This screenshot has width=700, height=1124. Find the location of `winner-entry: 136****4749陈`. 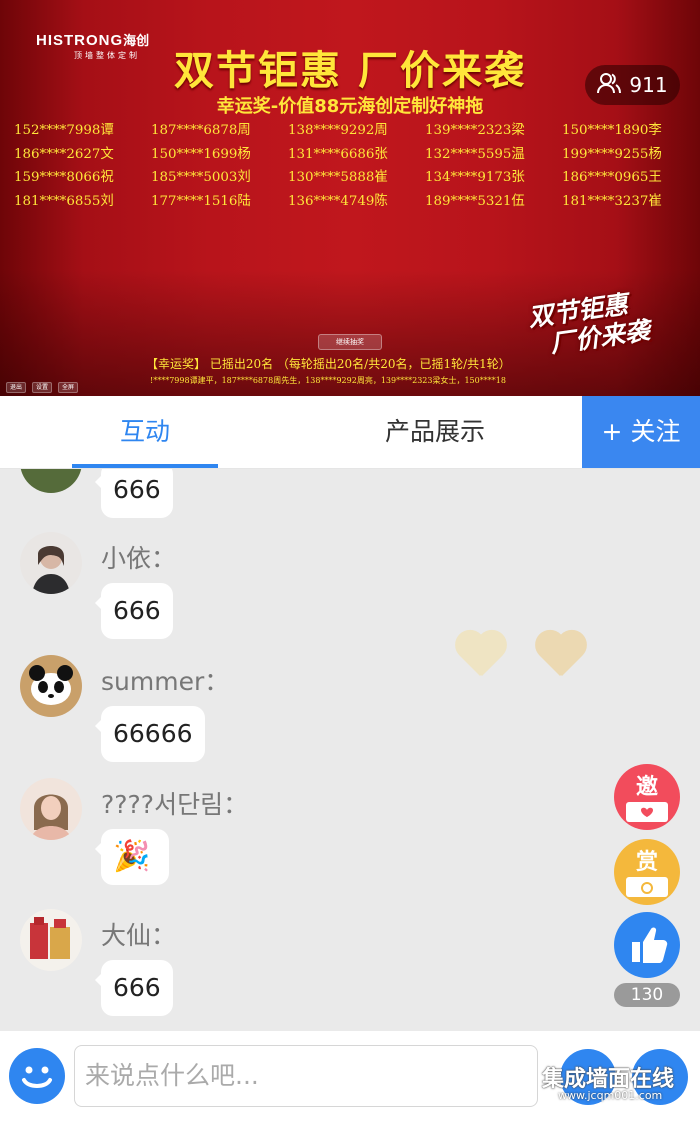

winner-entry: 136****4749陈 is located at coordinates (338, 201).